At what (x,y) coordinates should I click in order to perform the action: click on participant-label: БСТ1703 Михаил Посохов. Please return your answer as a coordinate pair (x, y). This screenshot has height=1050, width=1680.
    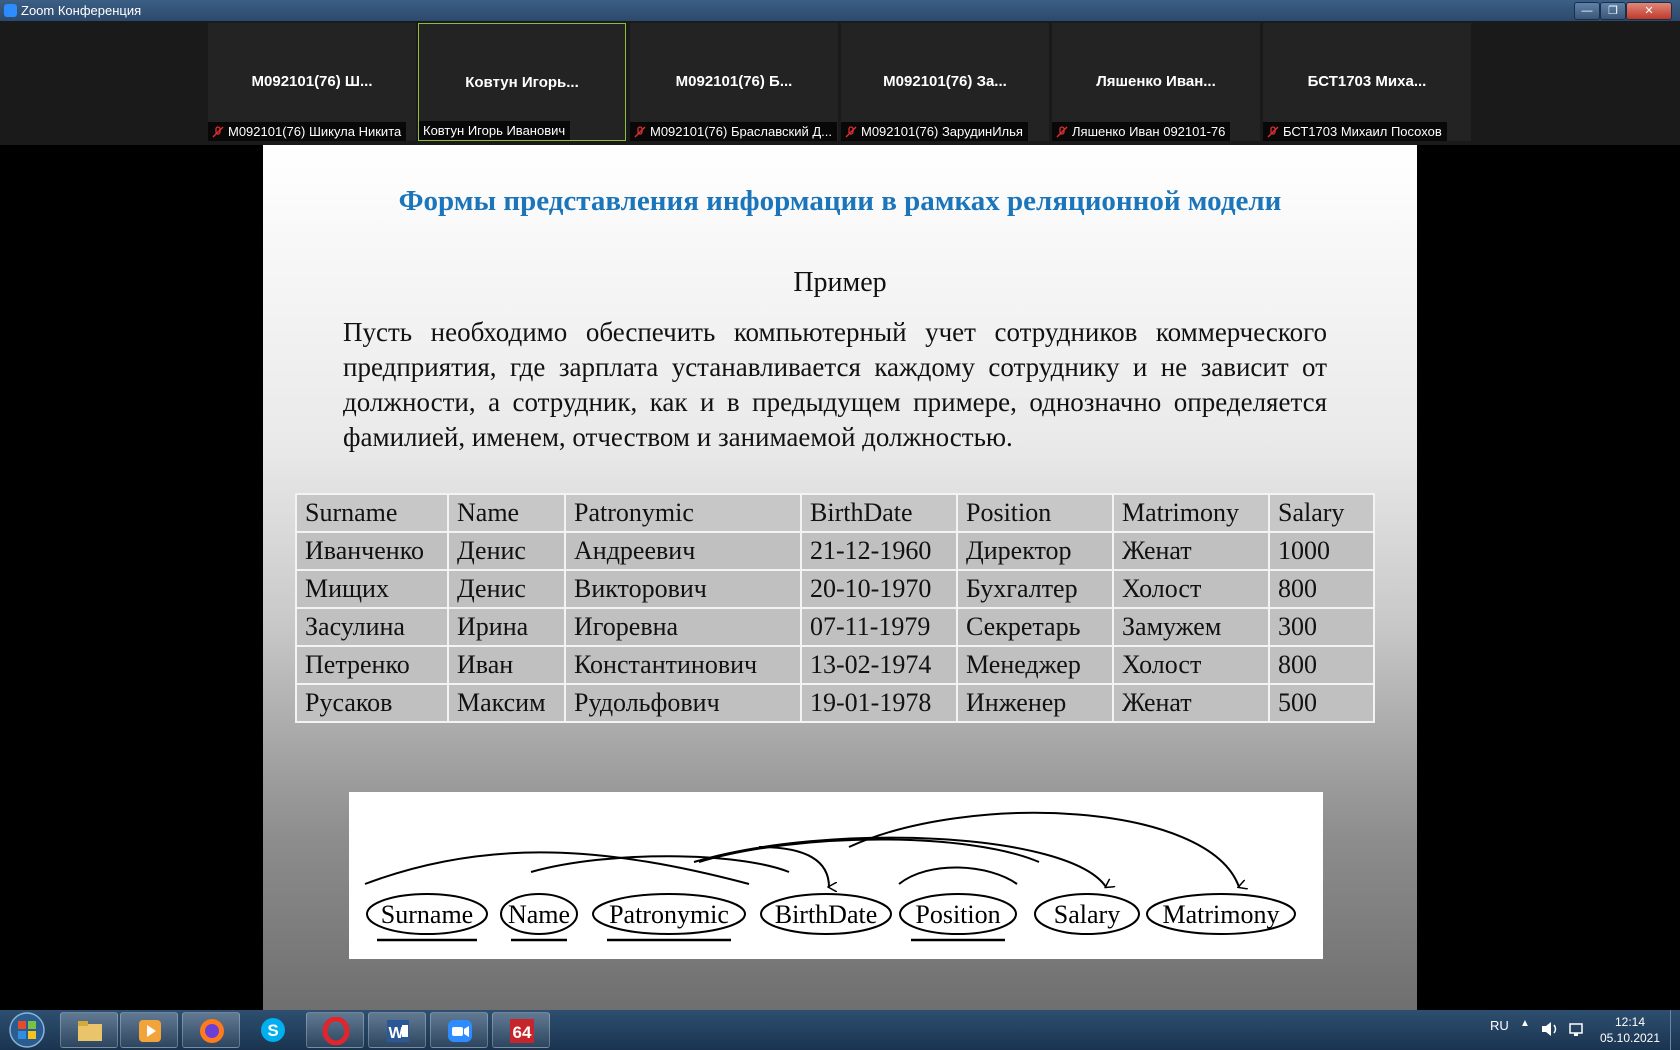
    Looking at the image, I should click on (1355, 131).